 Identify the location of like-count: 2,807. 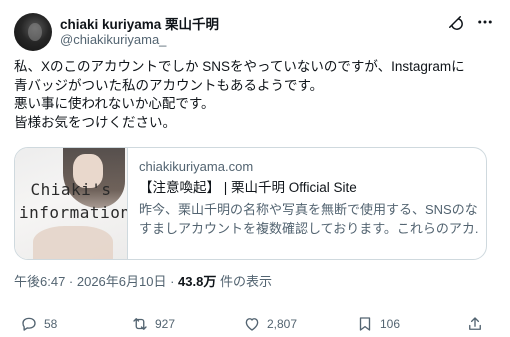
(282, 324).